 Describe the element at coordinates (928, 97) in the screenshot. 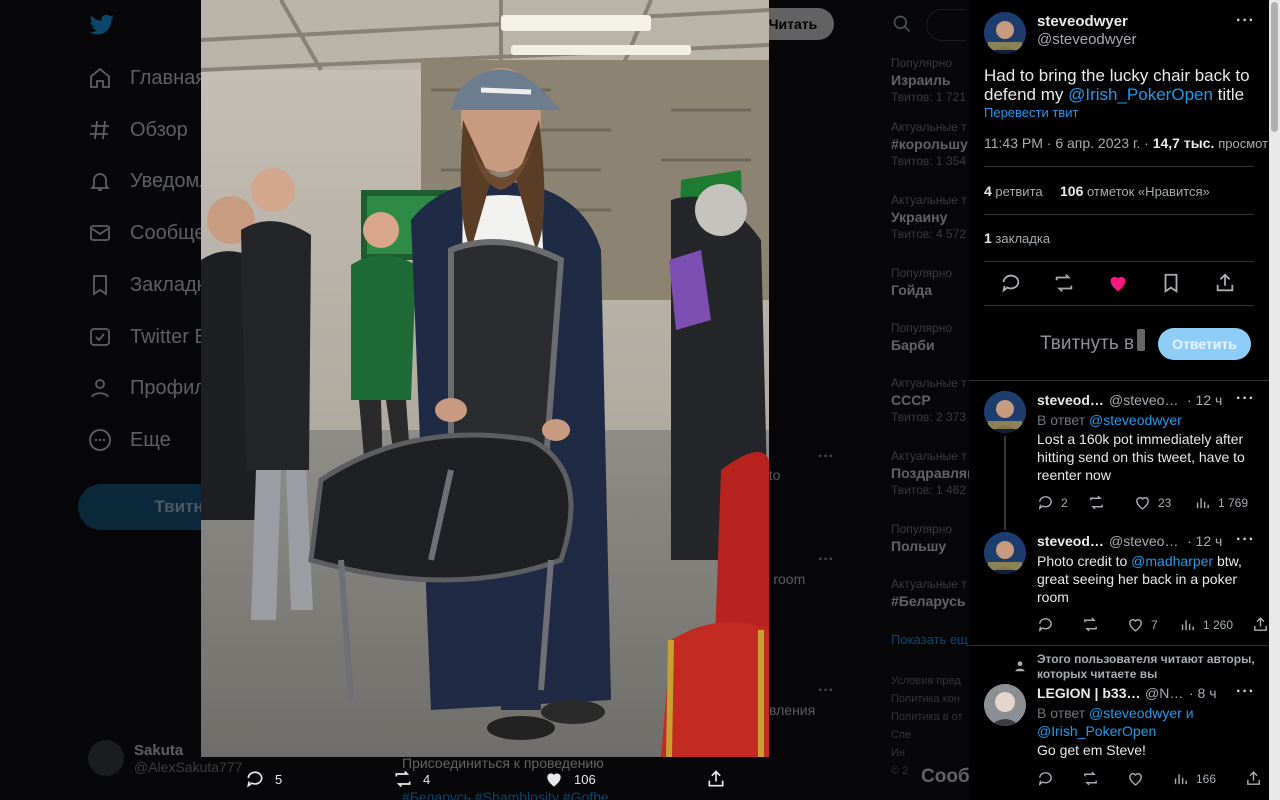

I see `trend-count: Твитов: 1 721` at that location.